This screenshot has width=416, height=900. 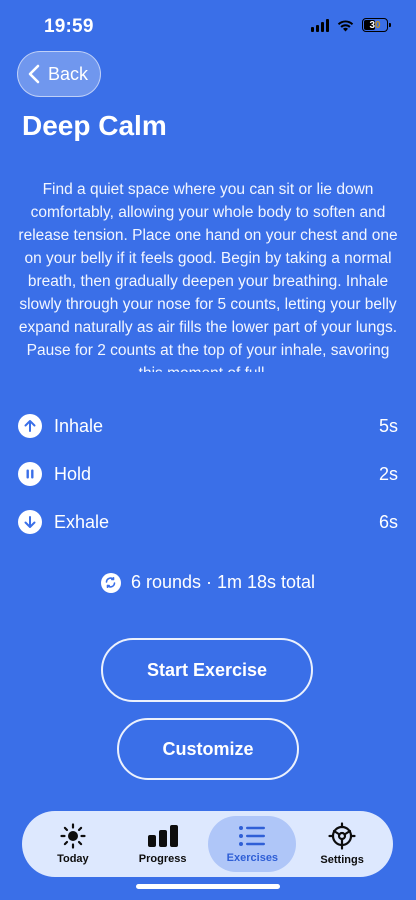 I want to click on tab-today: Today, so click(x=73, y=844).